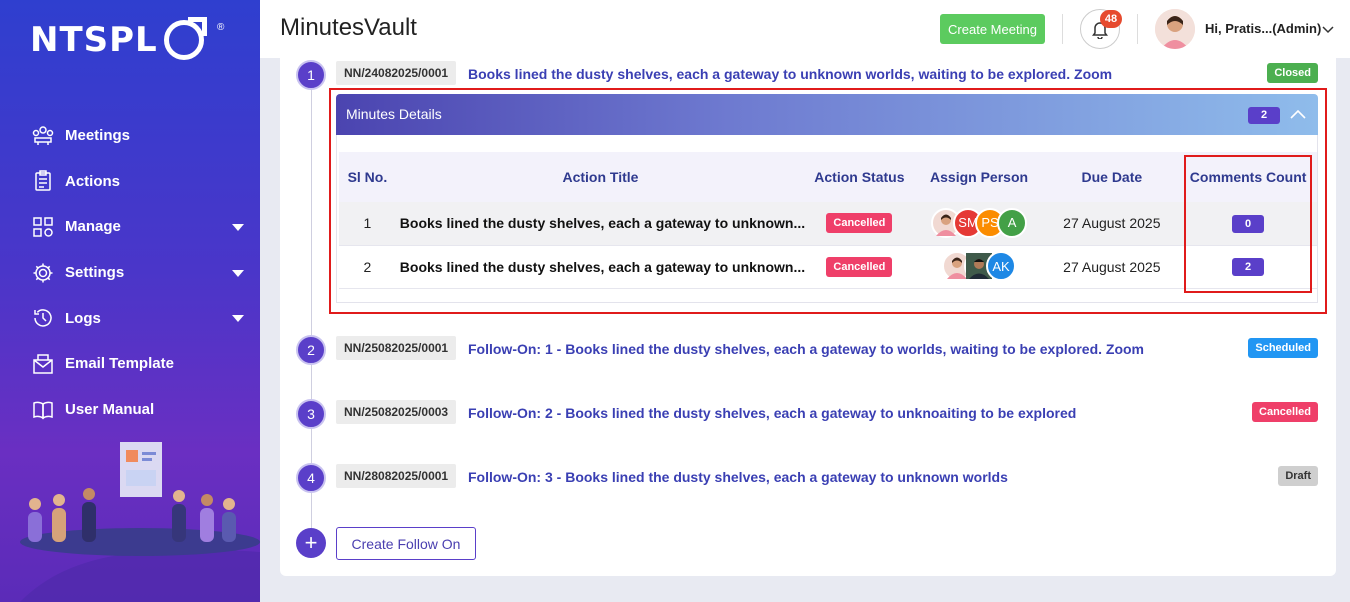 The width and height of the screenshot is (1350, 602). I want to click on assignee-avatar: AK, so click(1001, 266).